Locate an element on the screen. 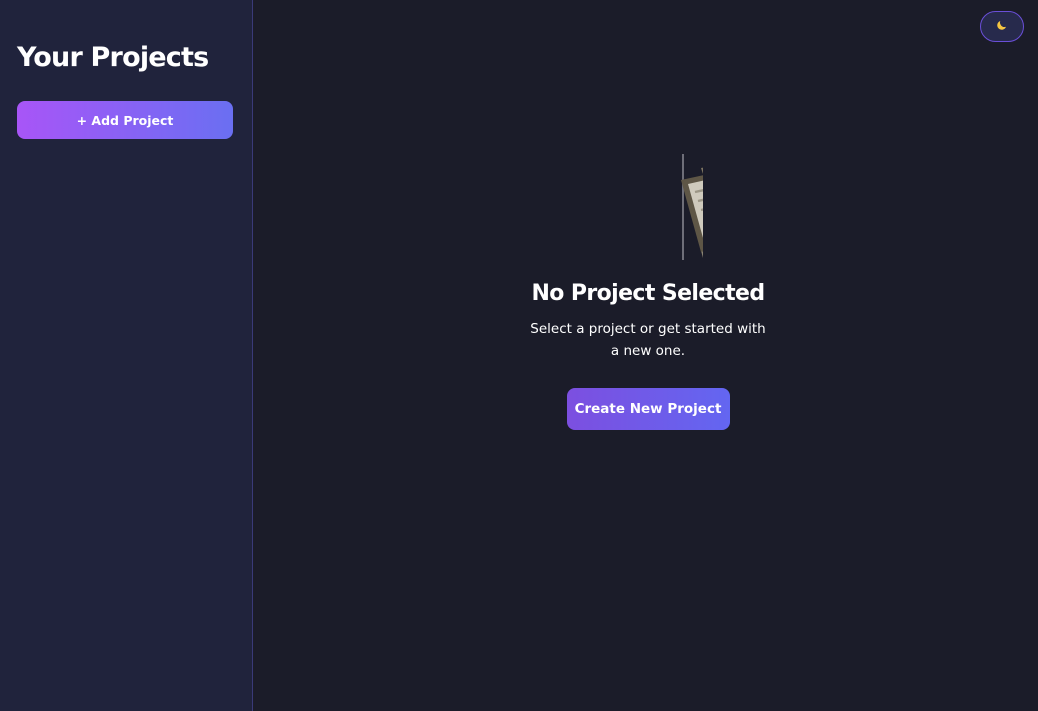 The image size is (1038, 711). theme-toggle-button is located at coordinates (1002, 26).